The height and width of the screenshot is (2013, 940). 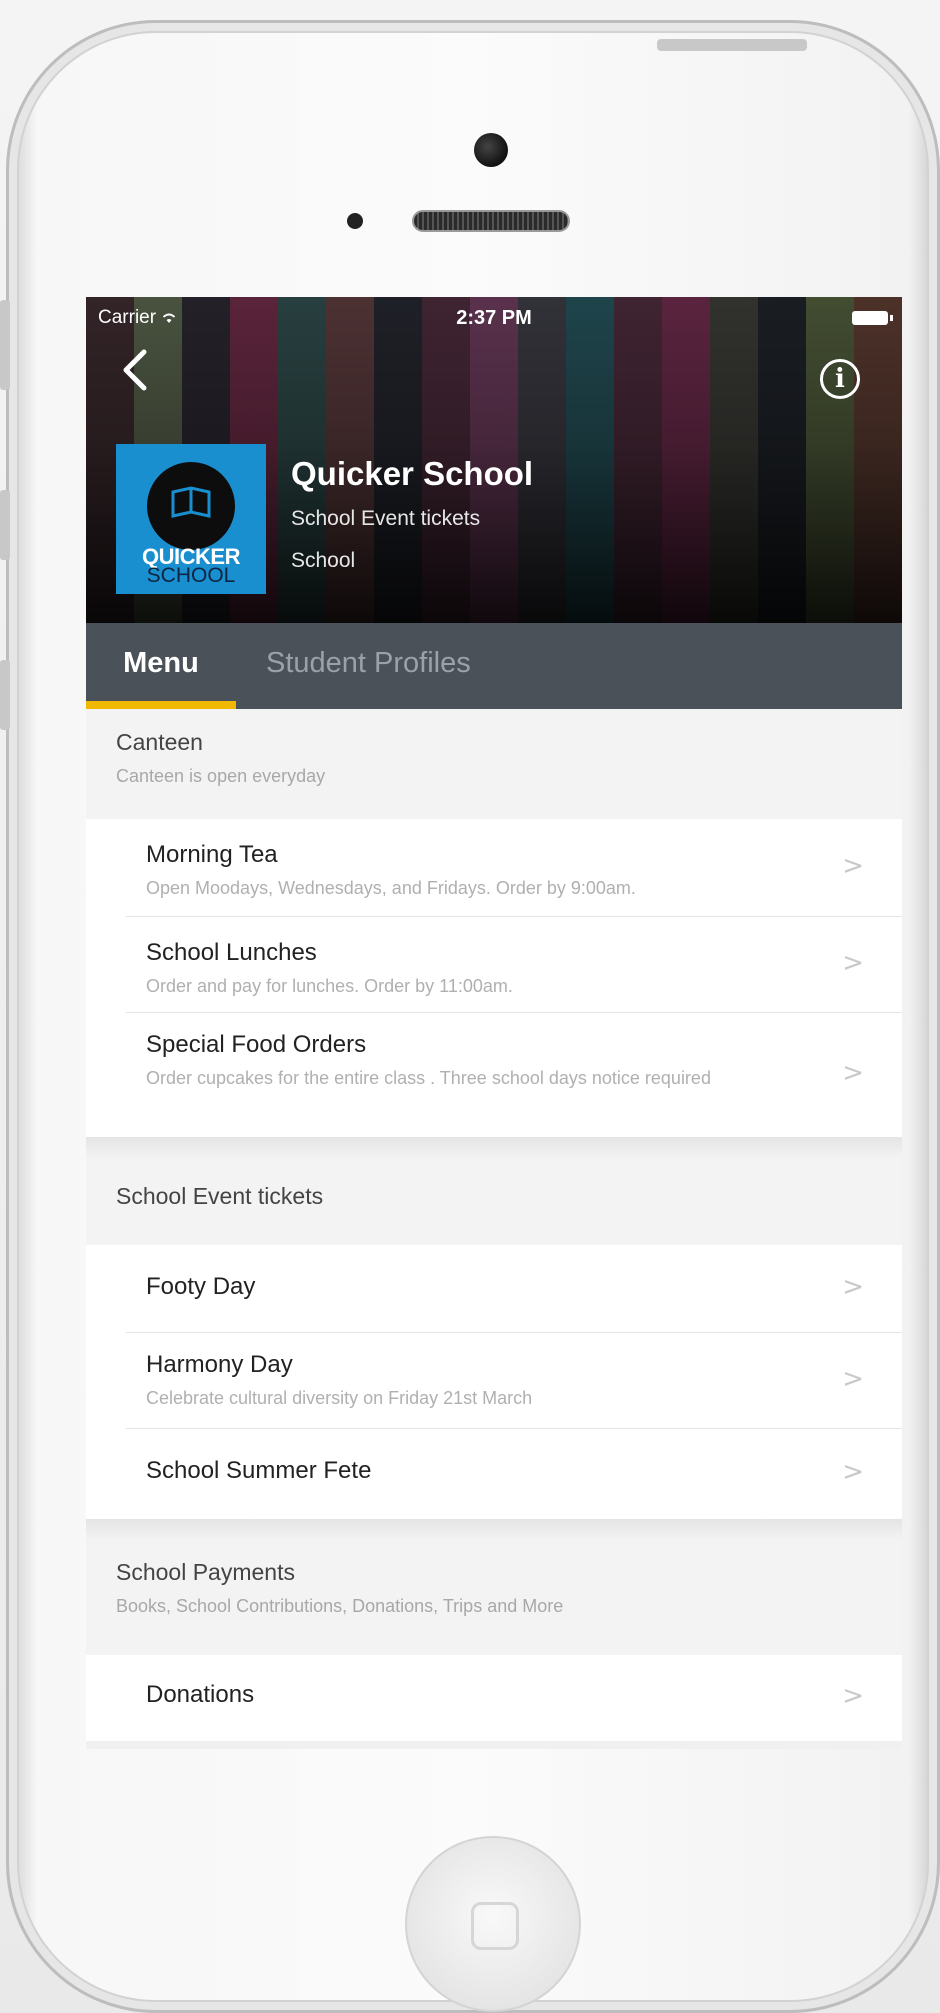 I want to click on business-name: Quicker School, so click(x=412, y=473).